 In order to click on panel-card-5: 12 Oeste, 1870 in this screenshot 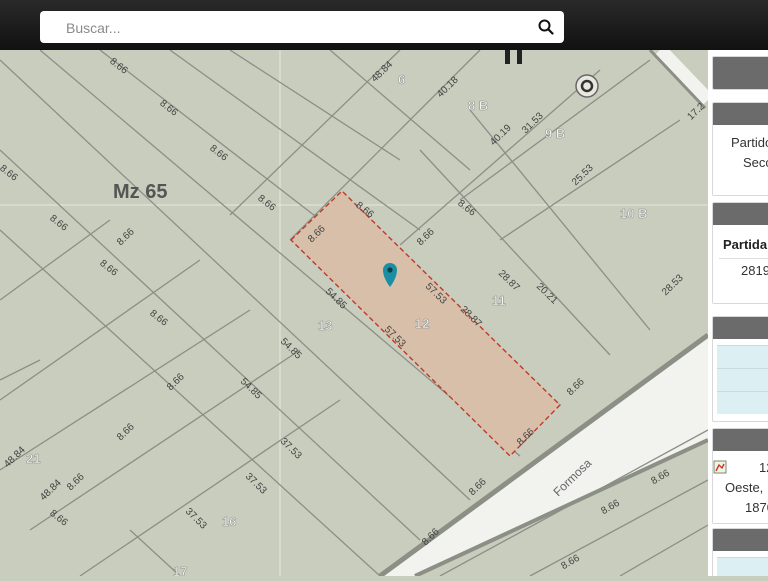, I will do `click(740, 476)`.